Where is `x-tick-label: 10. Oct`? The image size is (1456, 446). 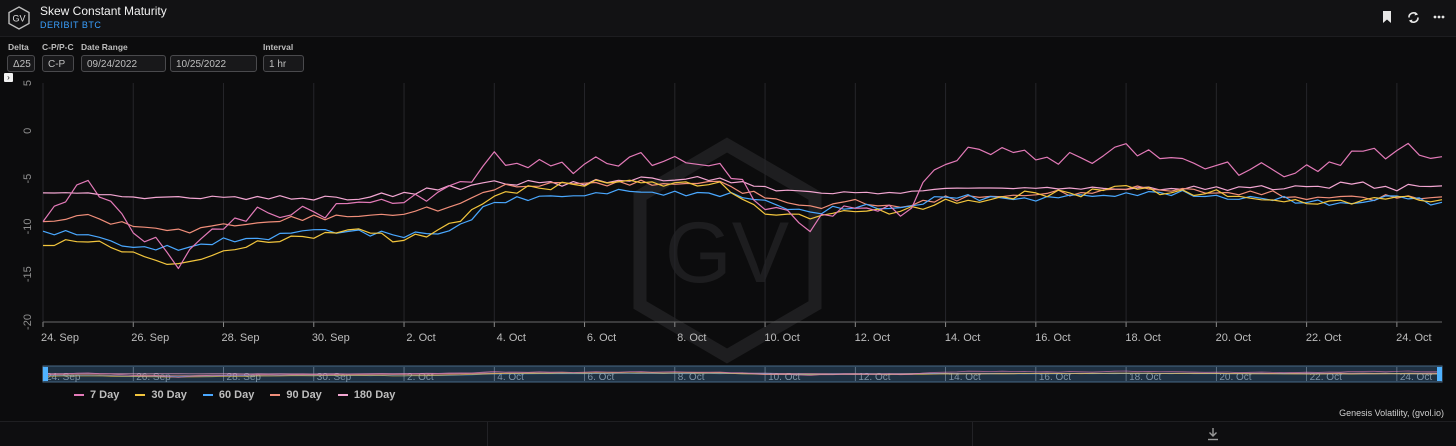
x-tick-label: 10. Oct is located at coordinates (781, 338).